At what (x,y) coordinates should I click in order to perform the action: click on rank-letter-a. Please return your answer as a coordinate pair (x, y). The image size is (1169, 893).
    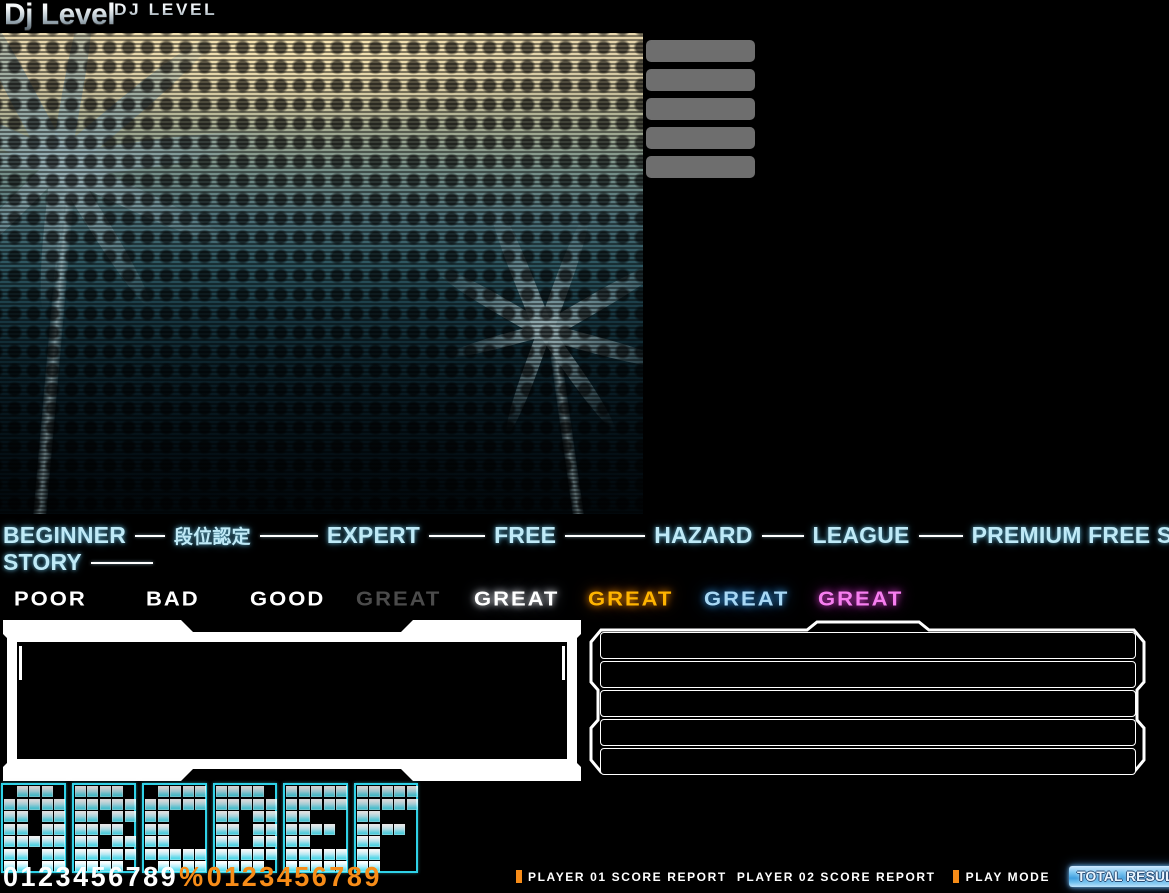
    Looking at the image, I should click on (34, 828).